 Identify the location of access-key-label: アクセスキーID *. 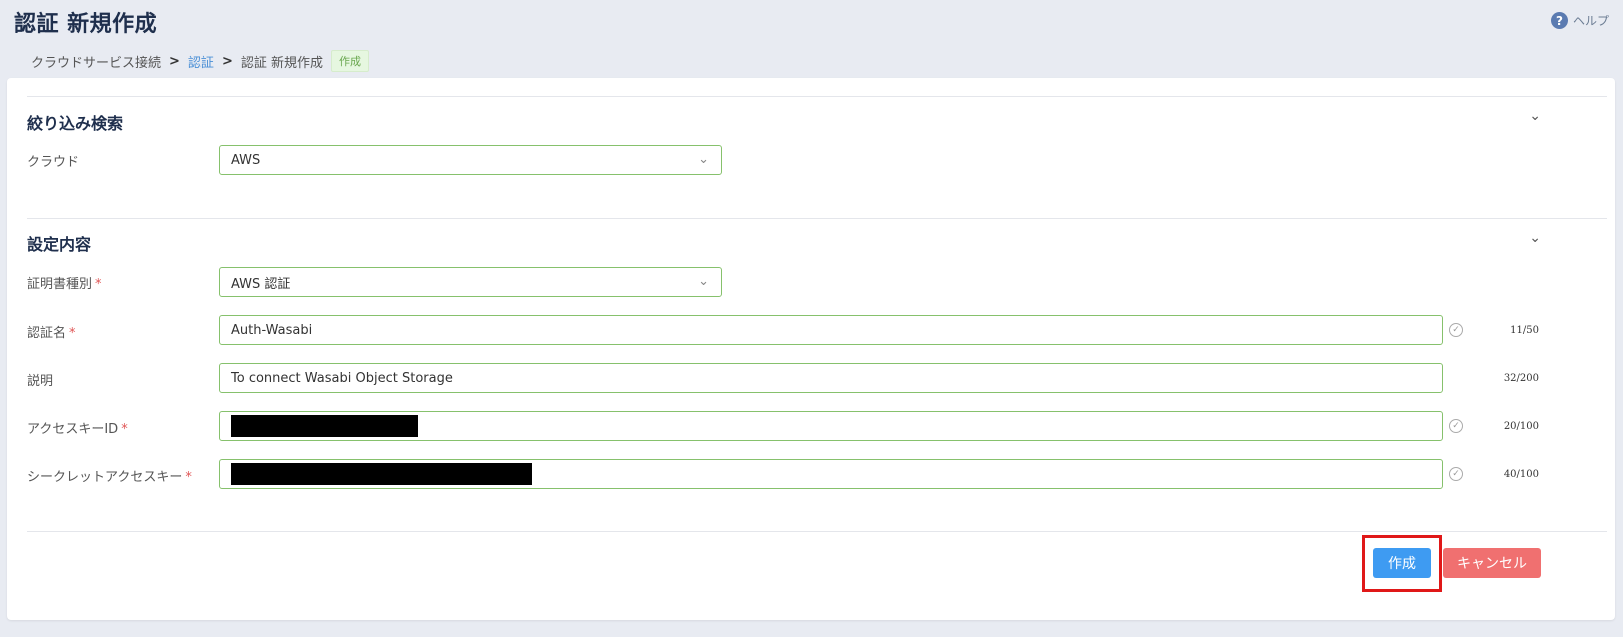
(77, 427).